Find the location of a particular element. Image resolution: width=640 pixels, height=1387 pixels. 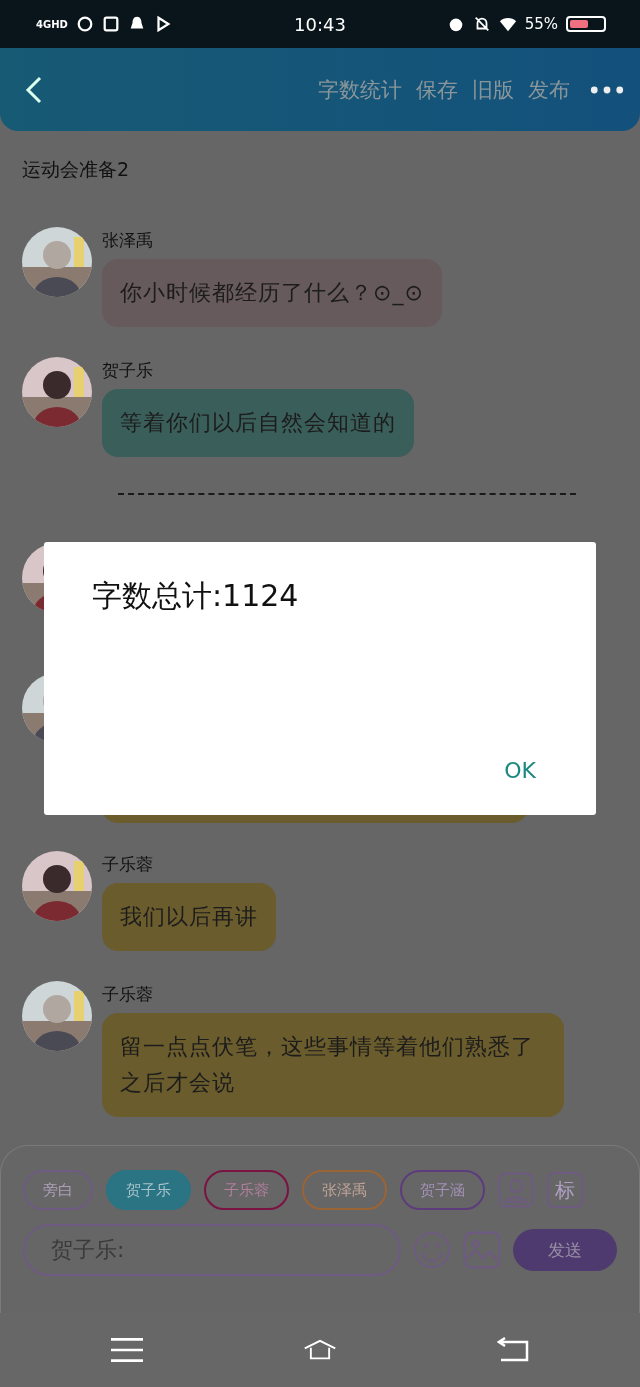

header-action: 字数统计 is located at coordinates (360, 89).